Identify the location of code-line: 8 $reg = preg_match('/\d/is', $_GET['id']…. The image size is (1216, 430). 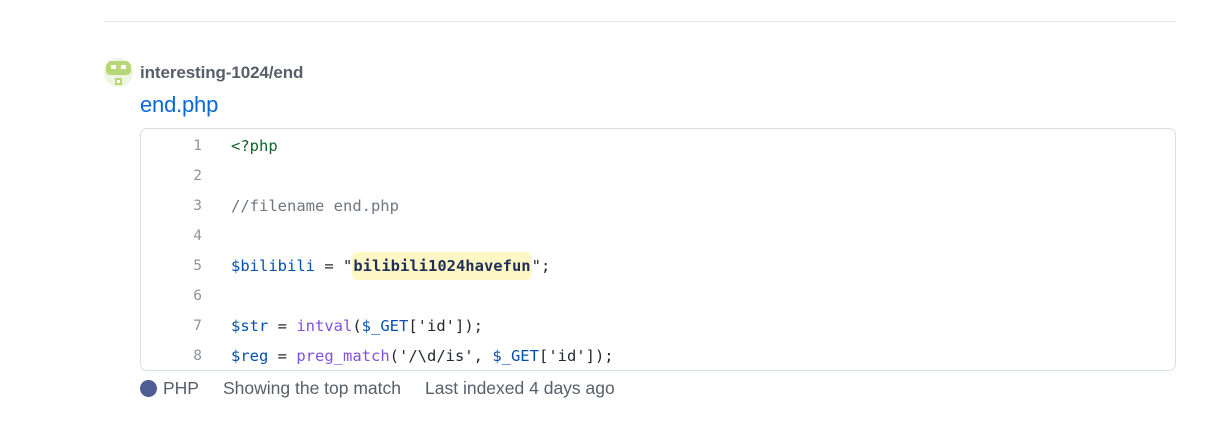
(658, 355).